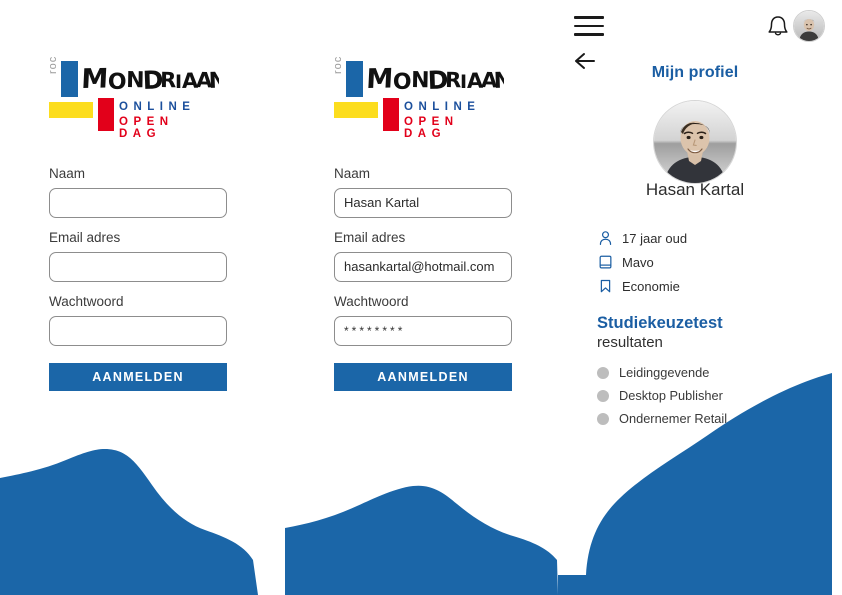 This screenshot has width=842, height=595. I want to click on list-item-label: Leidinggevende, so click(664, 372).